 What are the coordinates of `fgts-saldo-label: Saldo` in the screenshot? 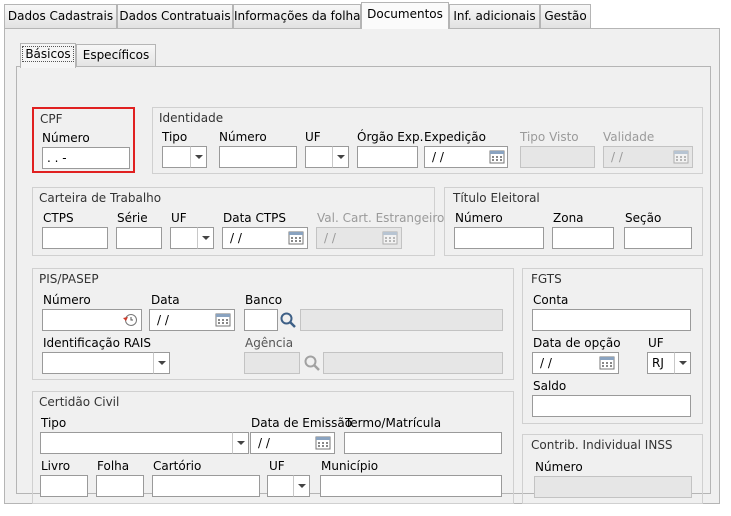 It's located at (550, 386).